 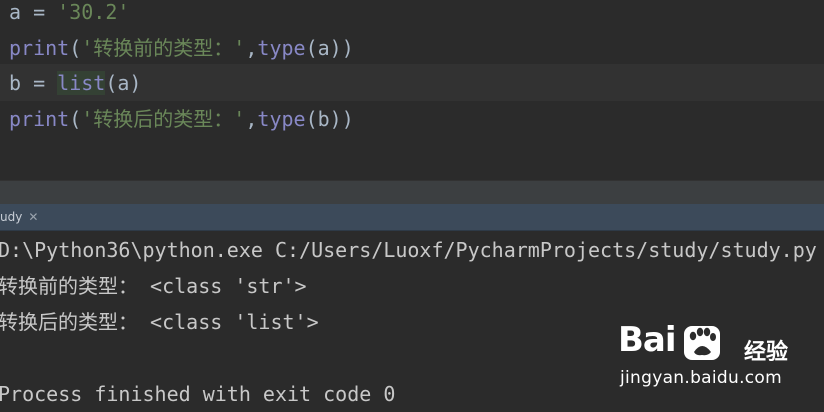 What do you see at coordinates (412, 217) in the screenshot?
I see `run-tab-bar: udy ✕` at bounding box center [412, 217].